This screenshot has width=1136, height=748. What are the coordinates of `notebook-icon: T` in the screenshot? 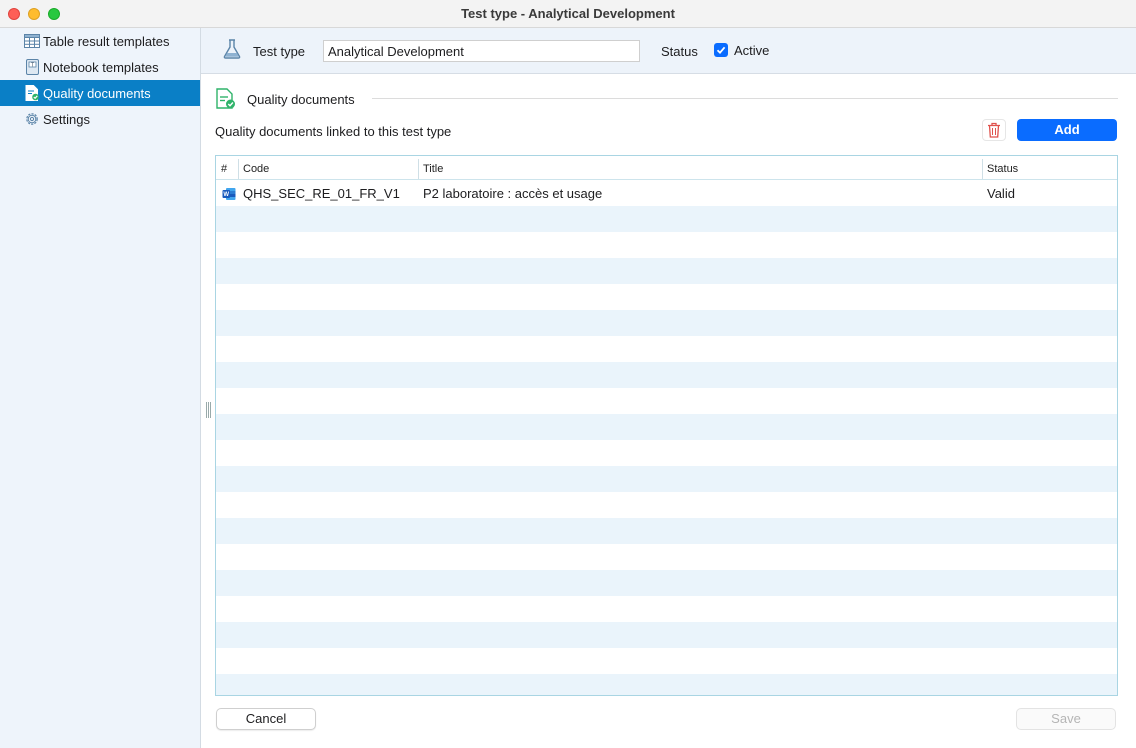 It's located at (32, 67).